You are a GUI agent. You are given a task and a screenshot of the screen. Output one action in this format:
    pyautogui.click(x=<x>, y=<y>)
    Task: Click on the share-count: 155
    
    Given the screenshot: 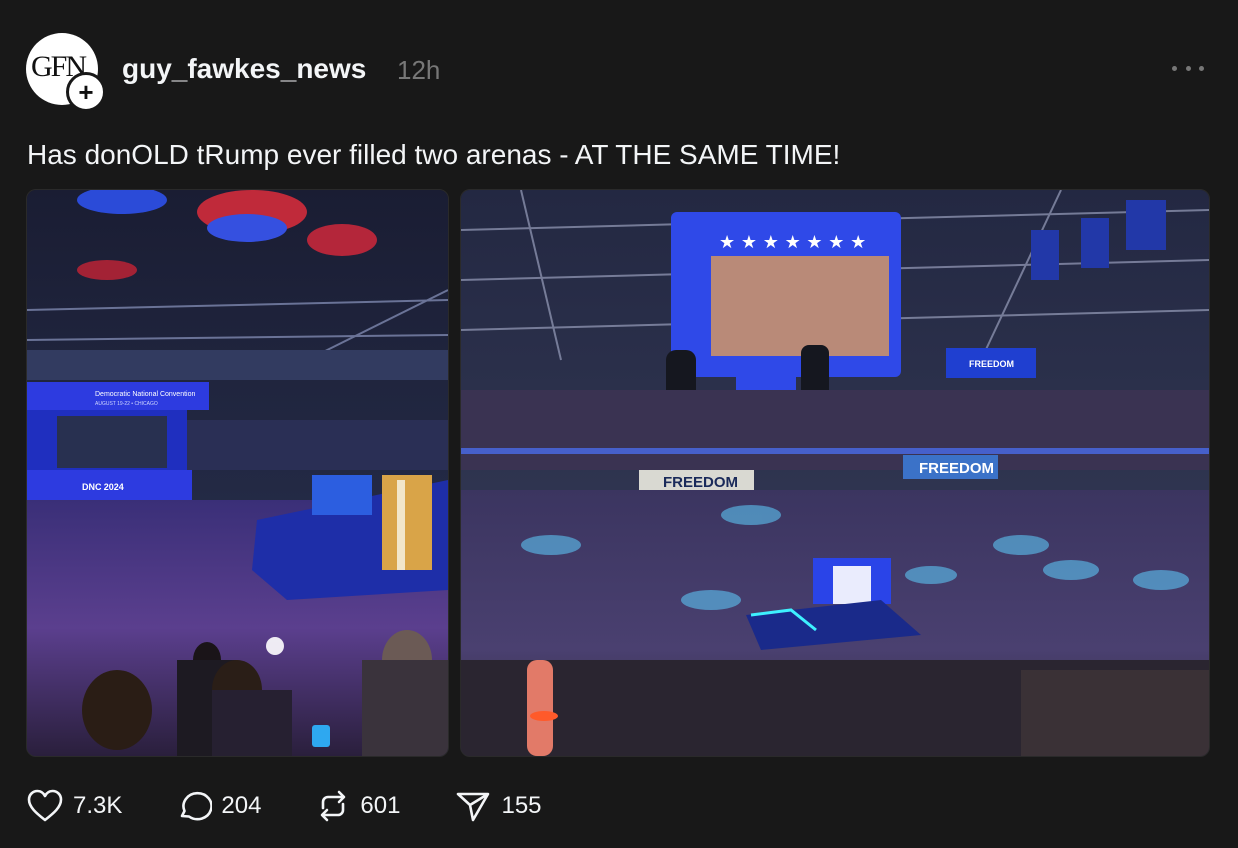 What is the action you would take?
    pyautogui.click(x=521, y=805)
    